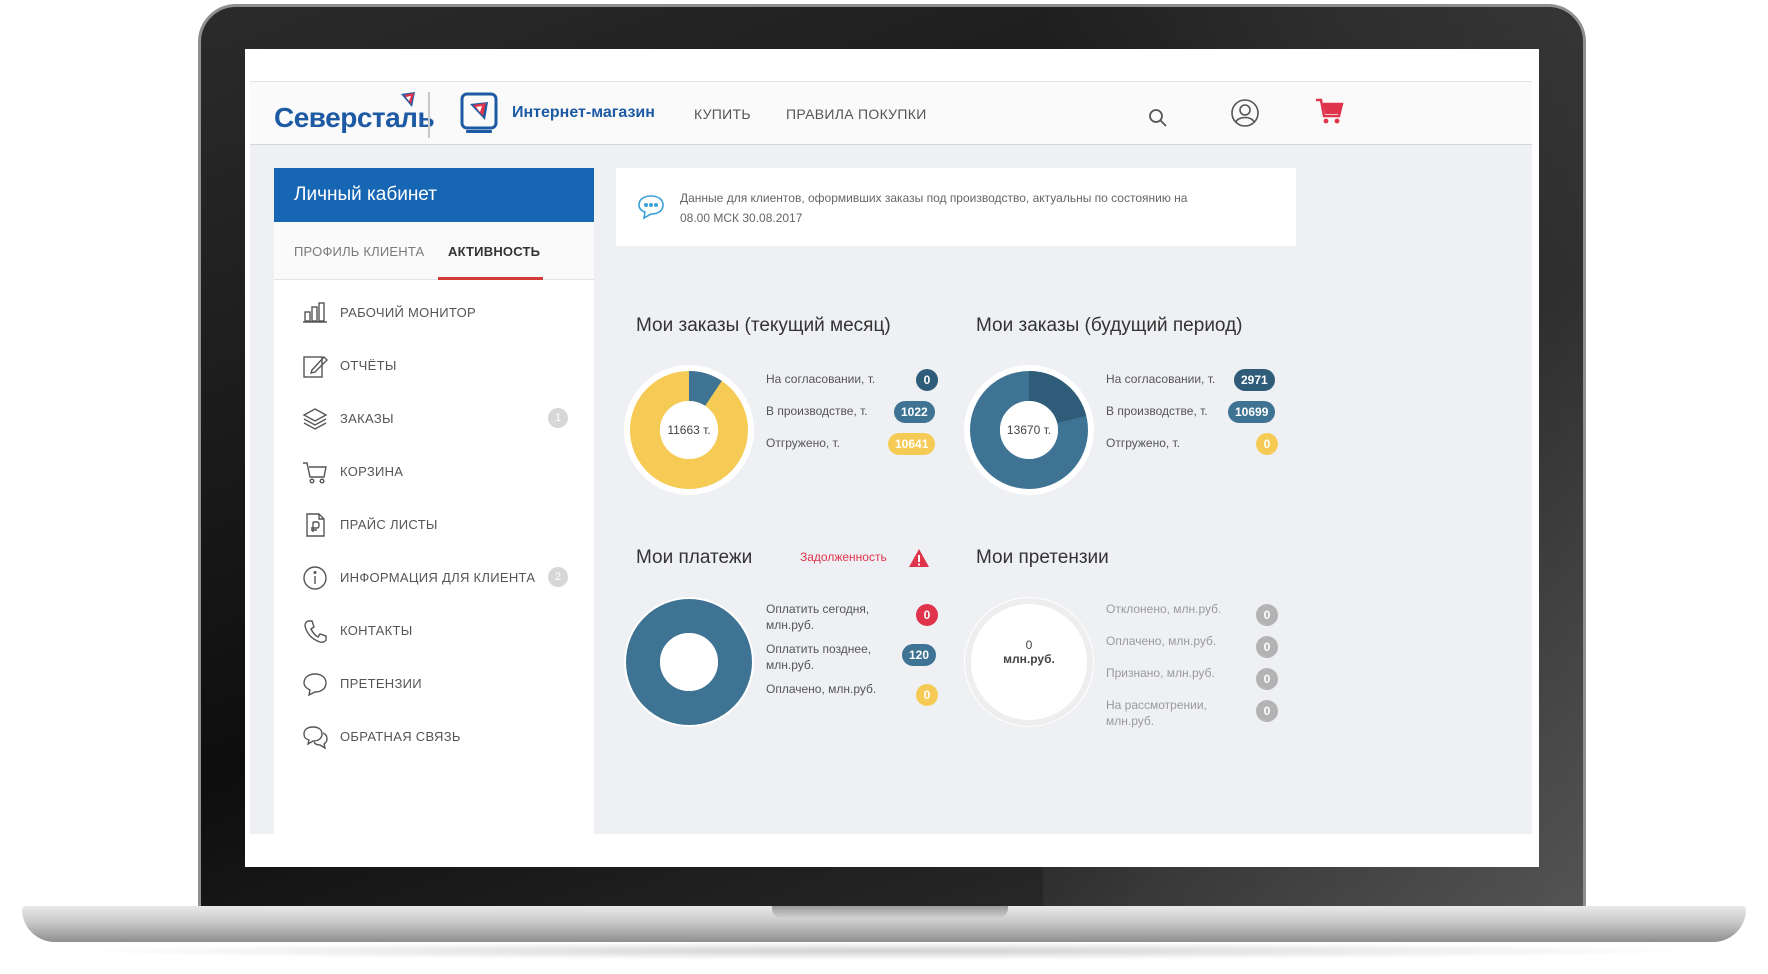 The width and height of the screenshot is (1768, 974). Describe the element at coordinates (367, 418) in the screenshot. I see `sidebar-item-label: ЗАКАЗЫ` at that location.